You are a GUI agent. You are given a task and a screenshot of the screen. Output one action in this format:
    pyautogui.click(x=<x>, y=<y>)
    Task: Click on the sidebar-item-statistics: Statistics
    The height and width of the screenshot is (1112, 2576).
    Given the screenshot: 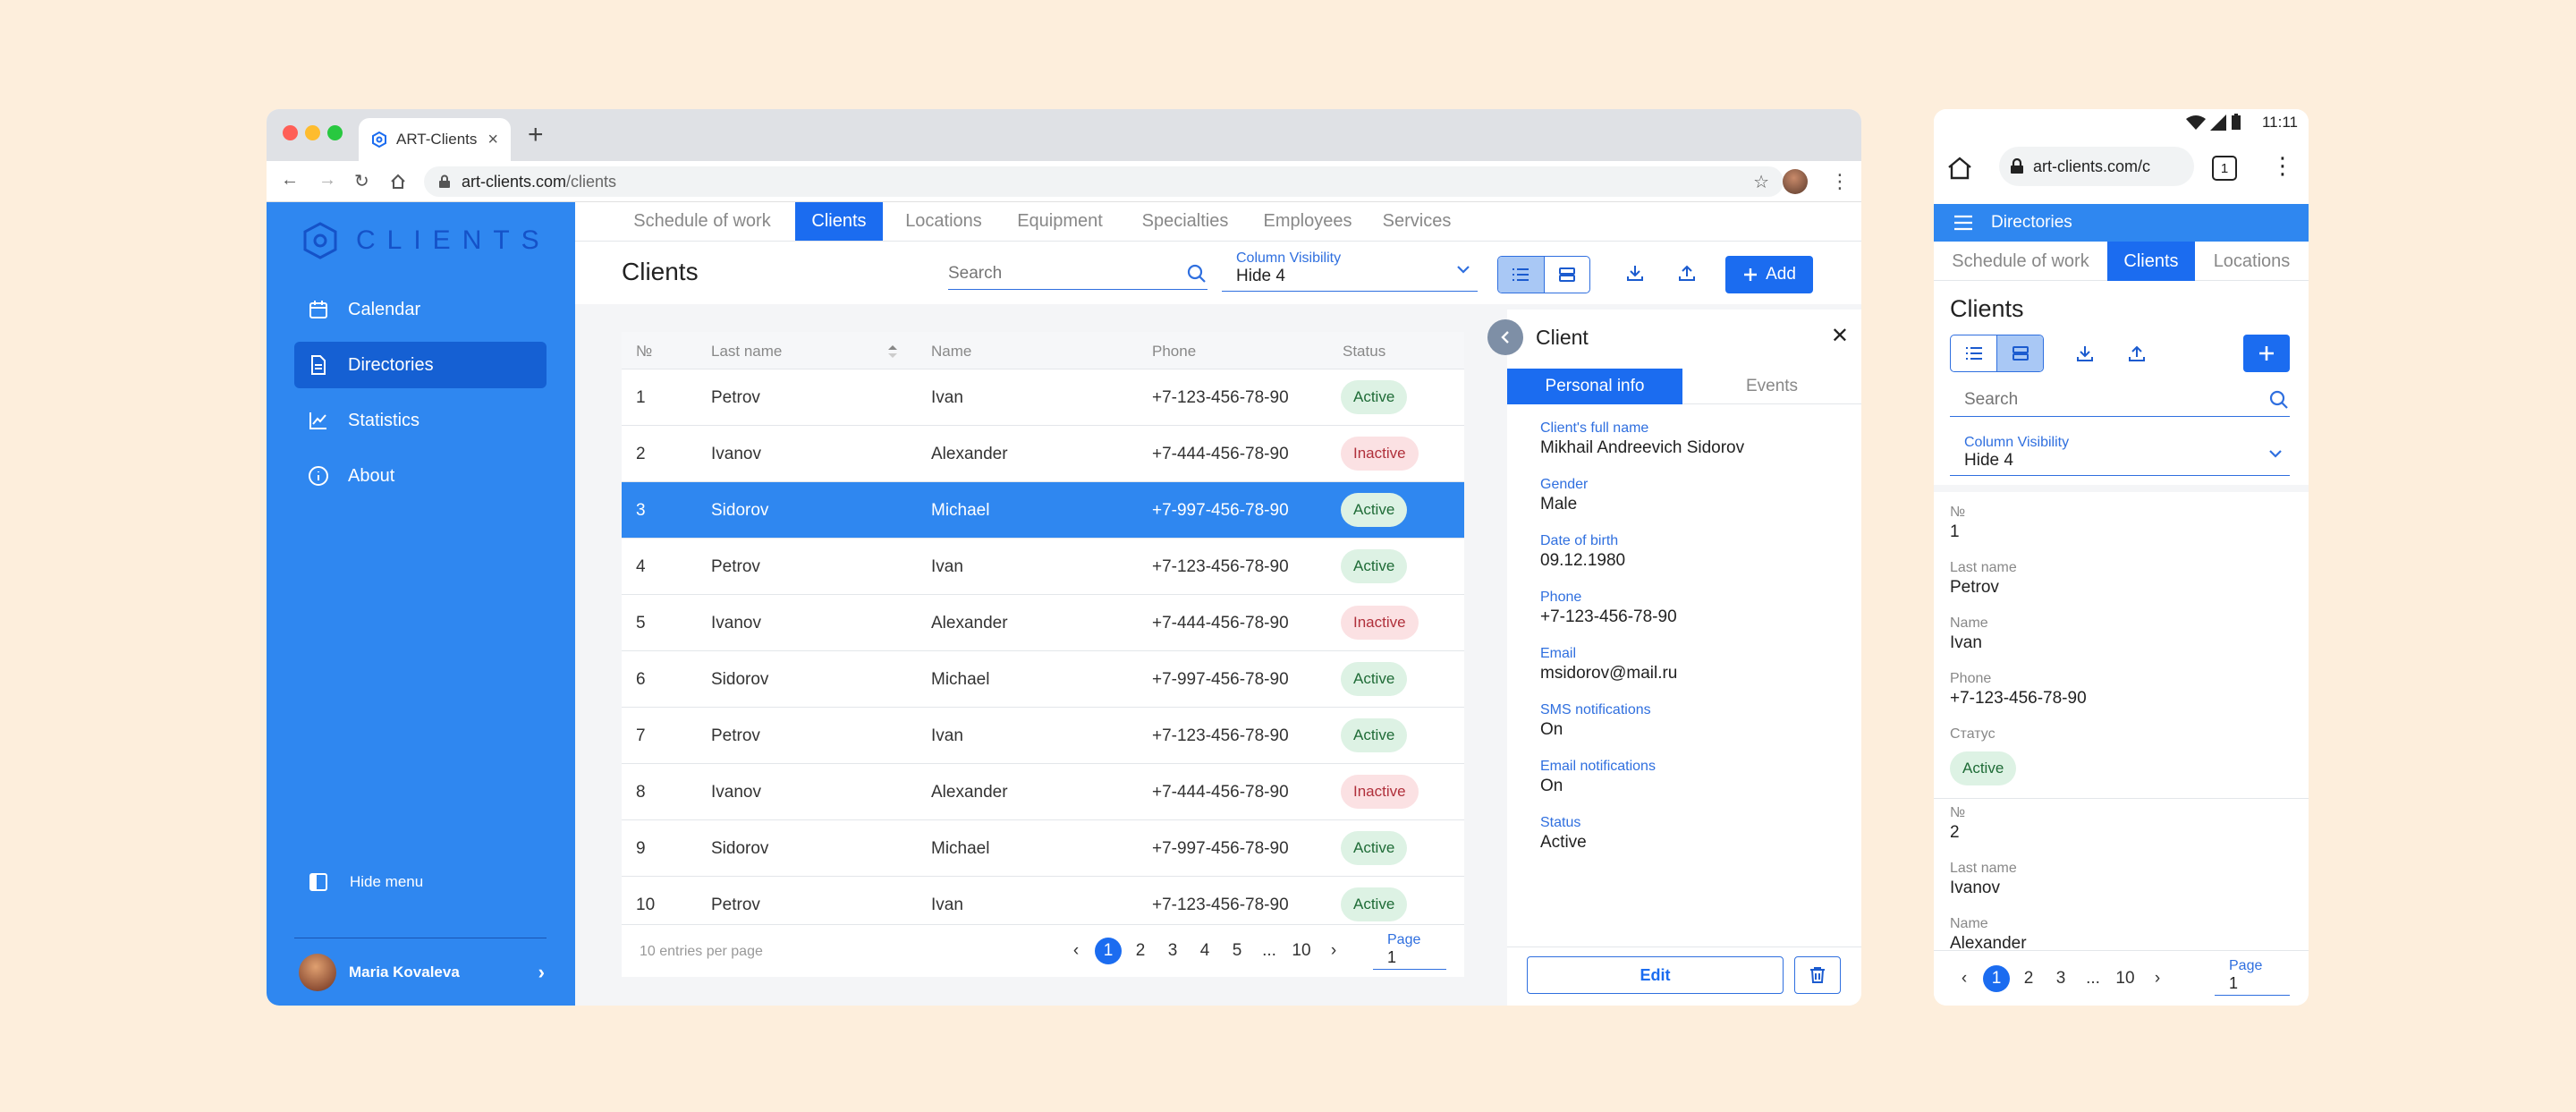 What is the action you would take?
    pyautogui.click(x=420, y=420)
    